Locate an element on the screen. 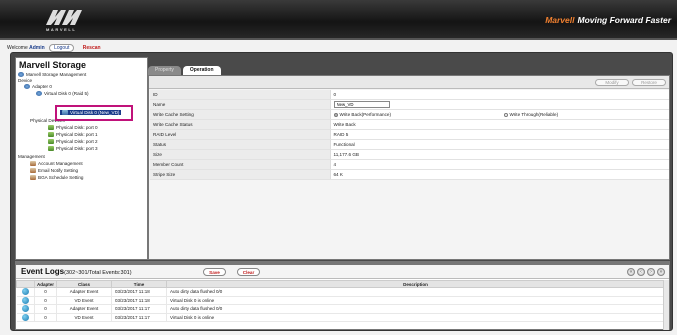  tree-item-label: Marvell Storage Management is located at coordinates (56, 74).